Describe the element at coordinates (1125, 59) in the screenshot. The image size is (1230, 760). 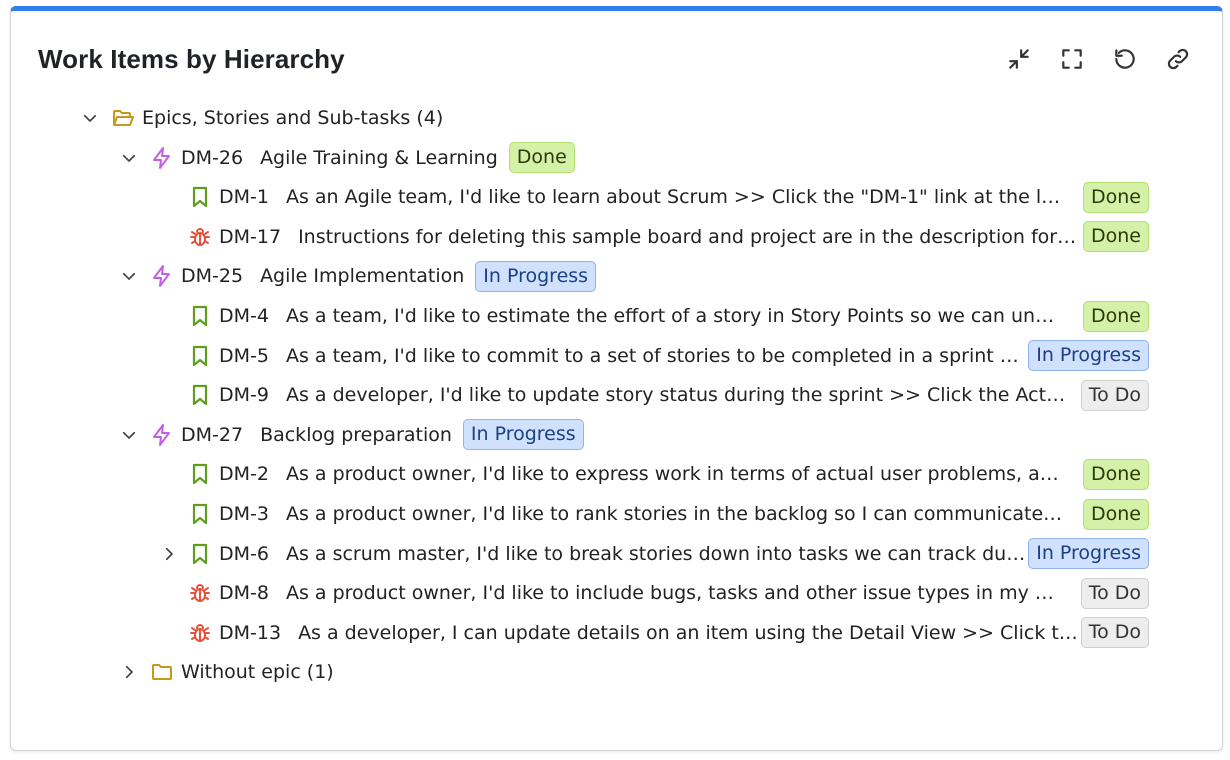
I see `refresh-icon` at that location.